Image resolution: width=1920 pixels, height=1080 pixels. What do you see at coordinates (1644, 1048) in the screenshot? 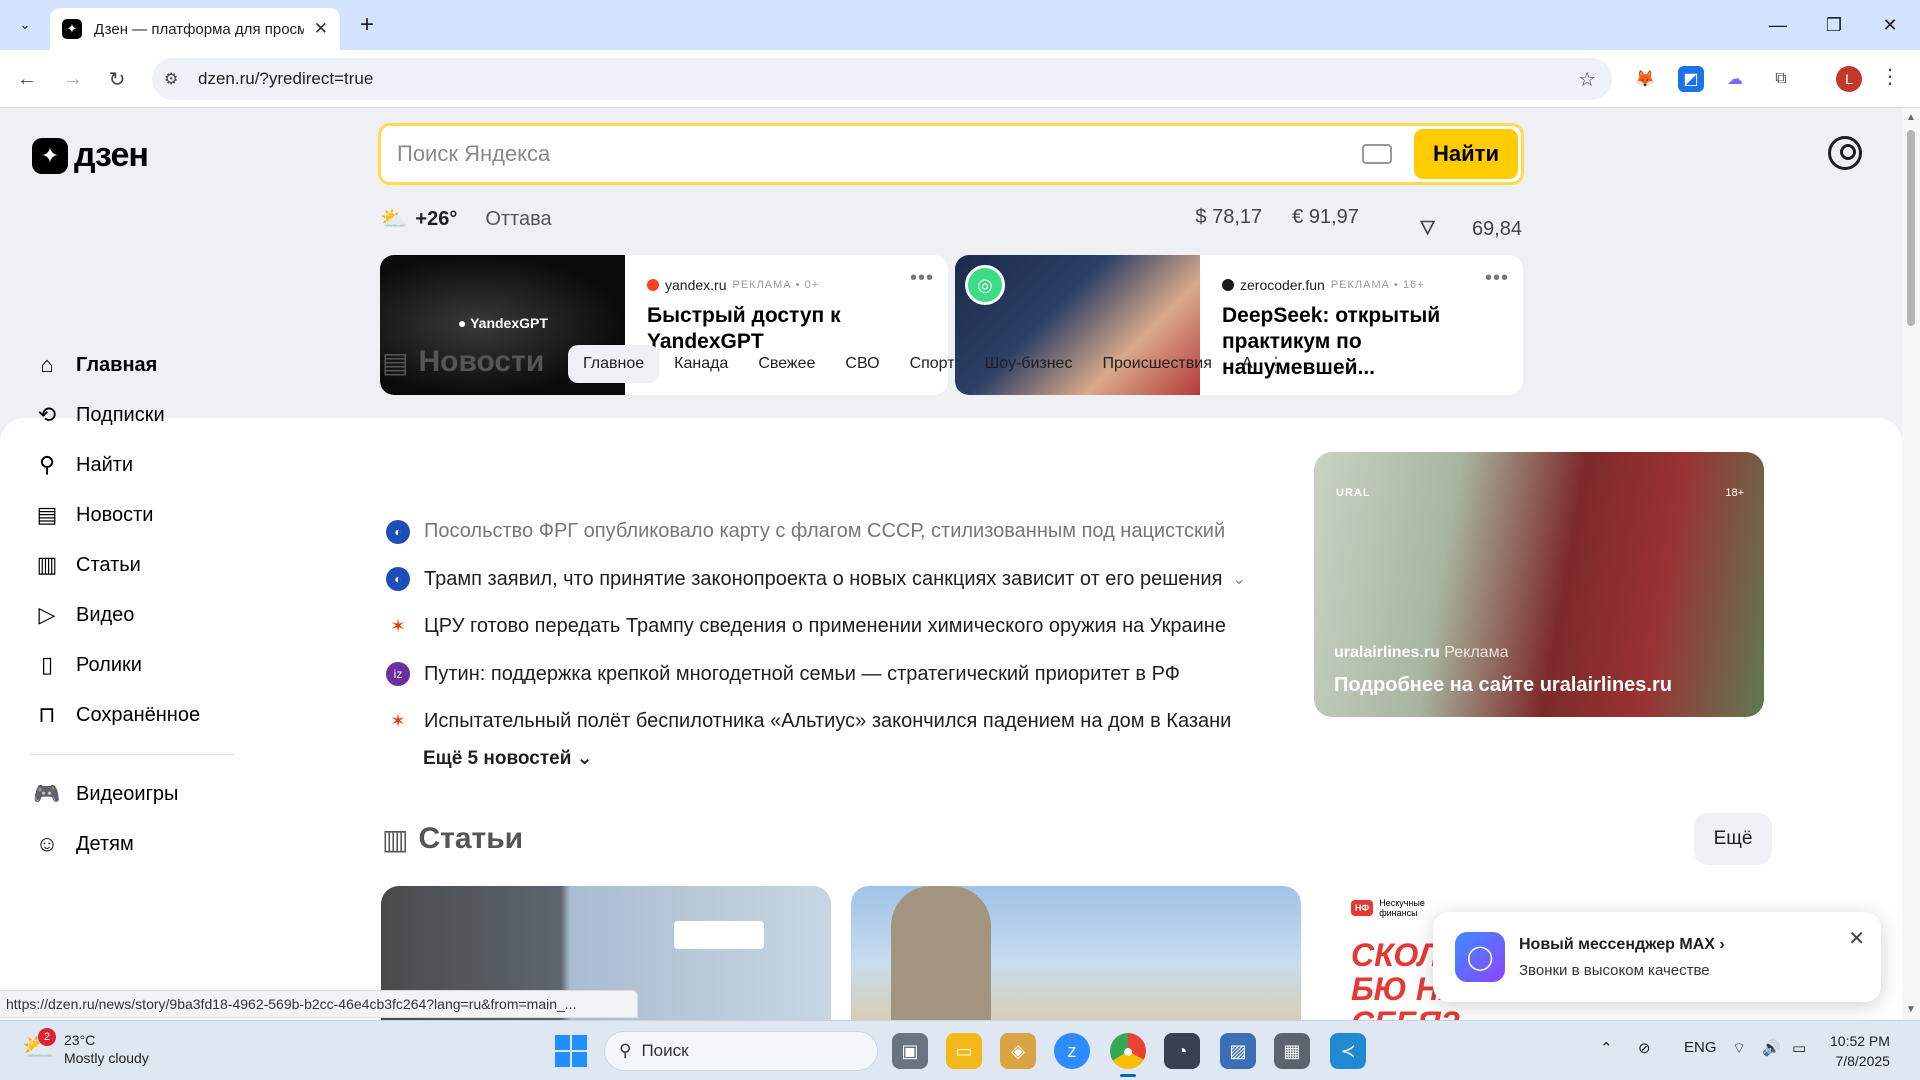
I see `network-icon: ⊘` at bounding box center [1644, 1048].